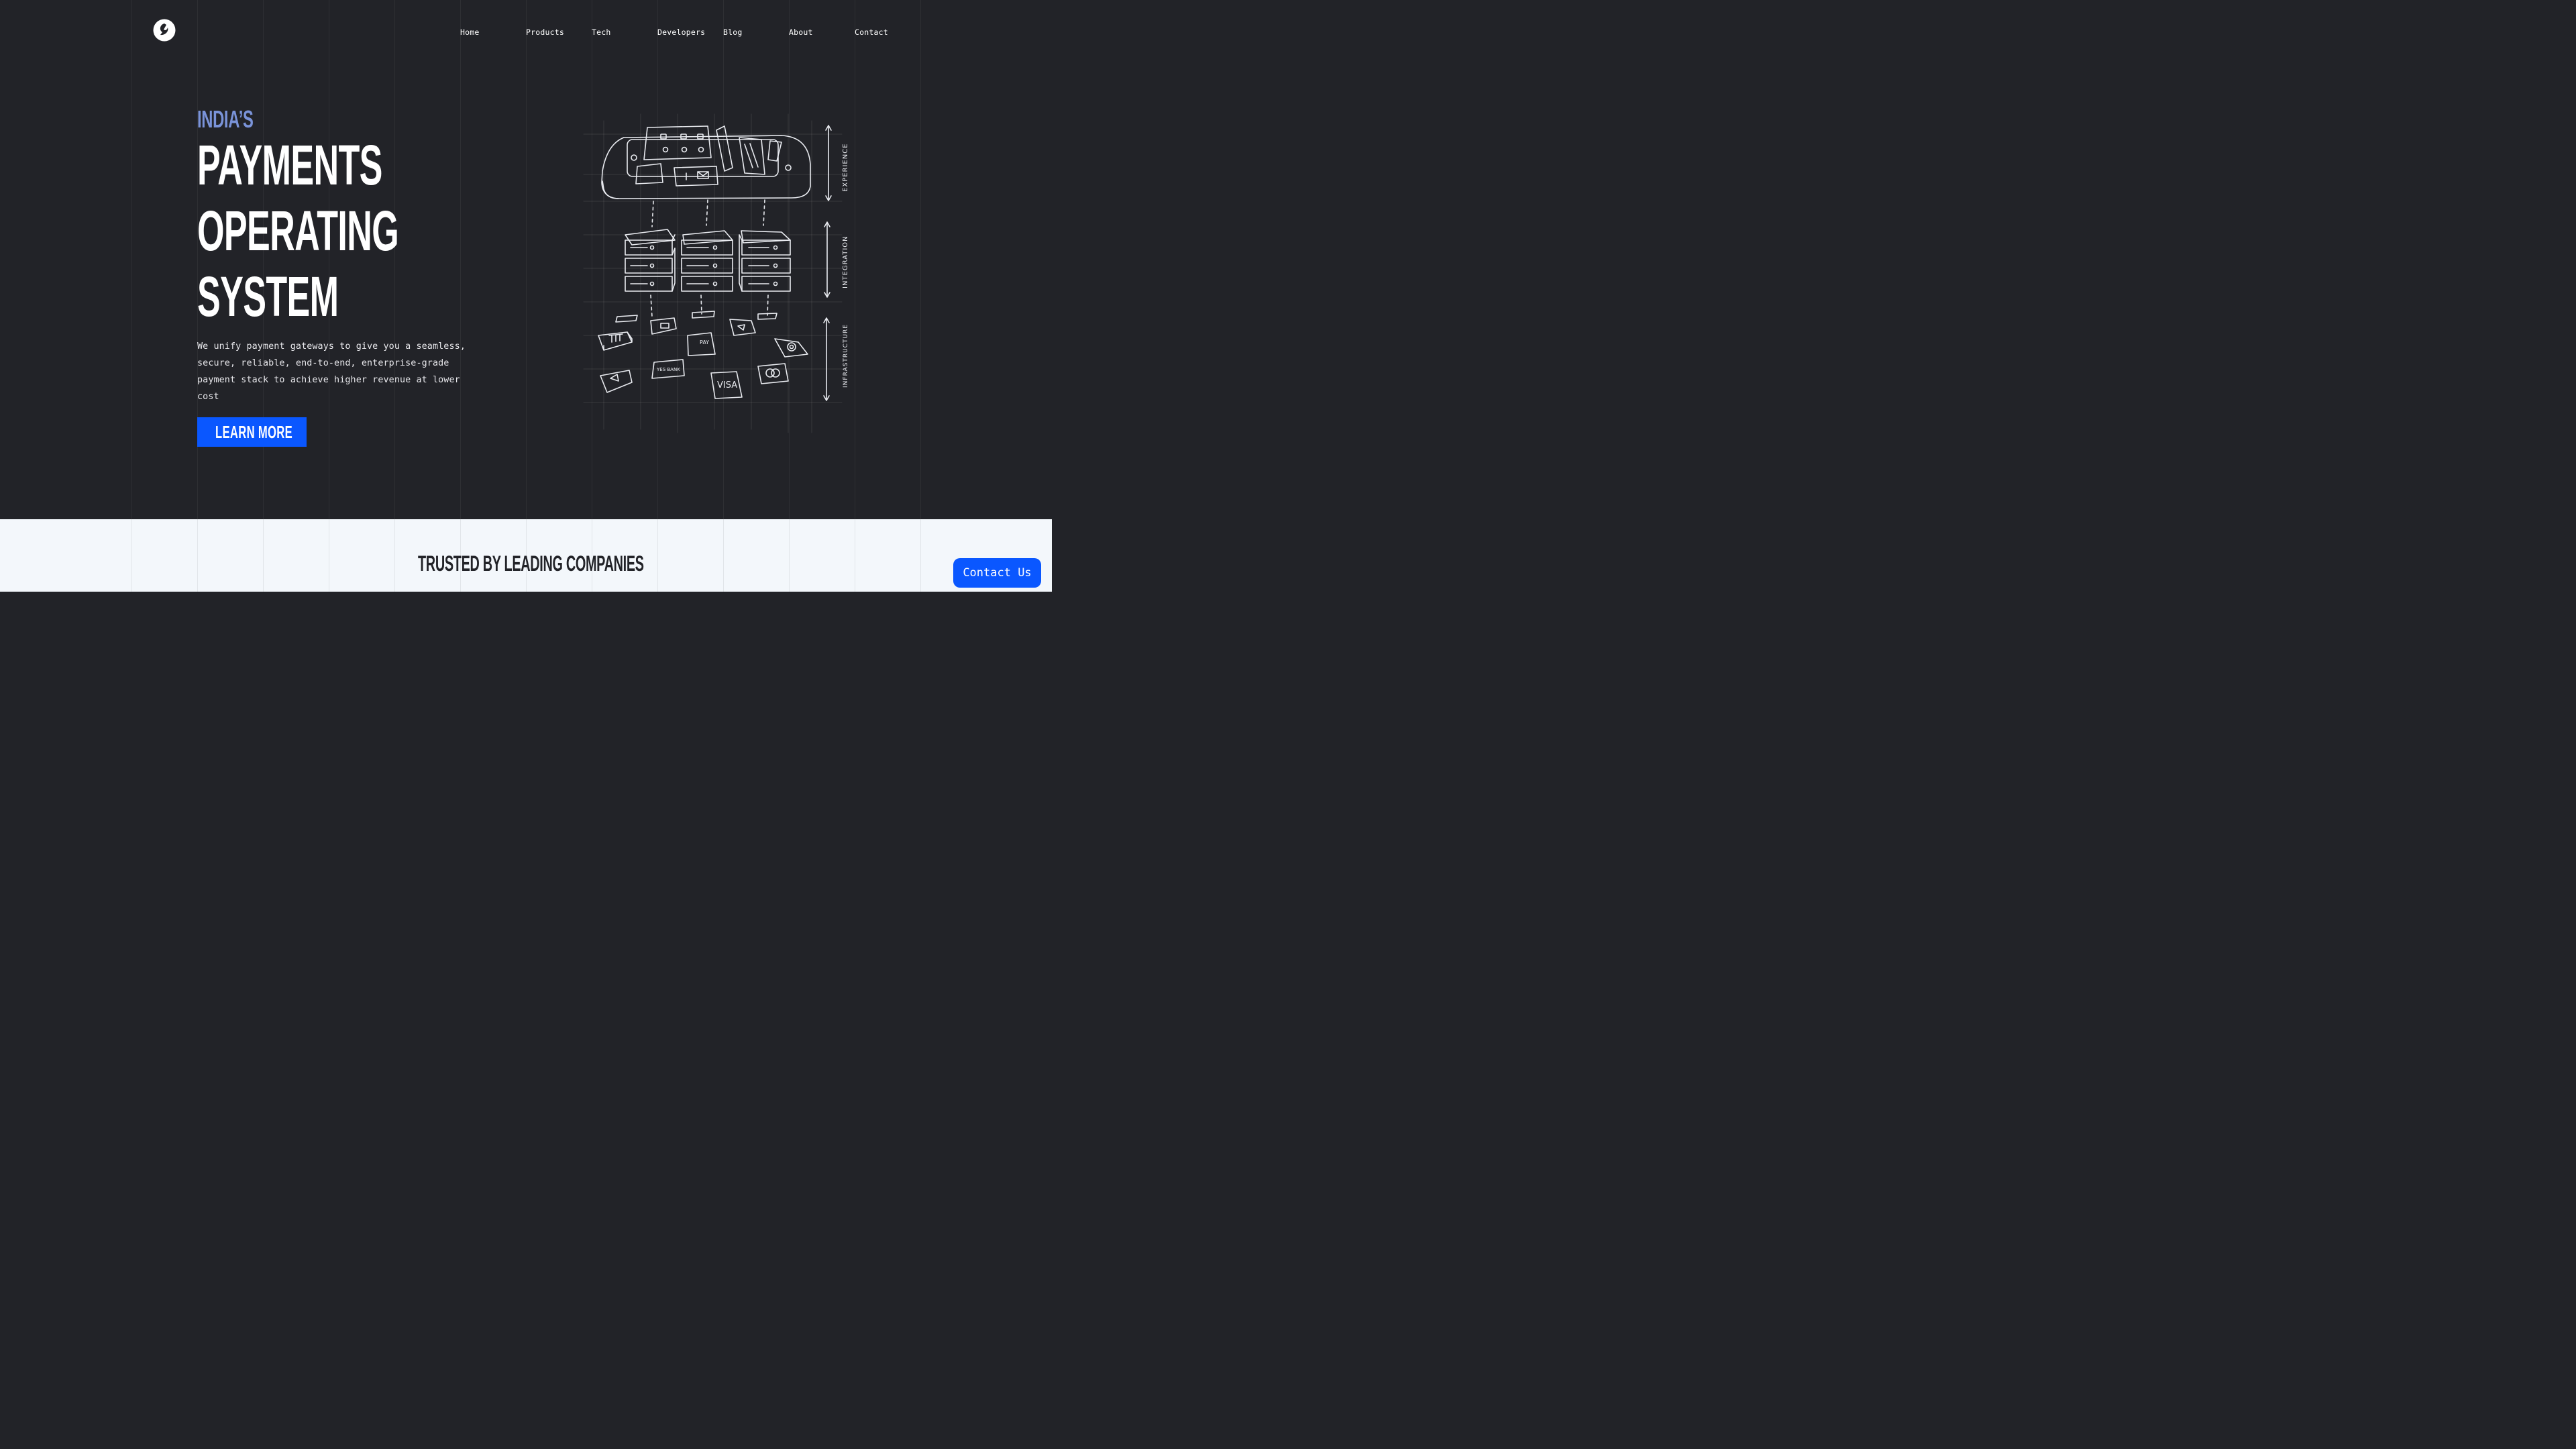 The height and width of the screenshot is (1449, 2576). I want to click on layer-label-integration: INTEGRATION, so click(845, 261).